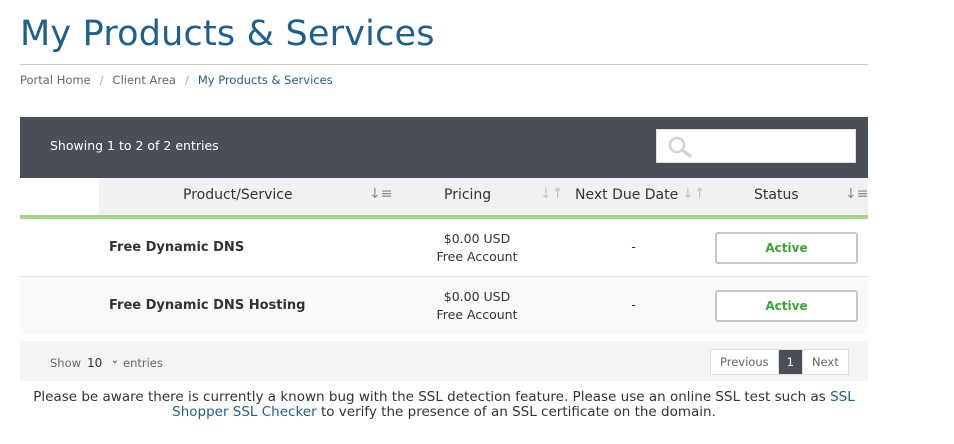  I want to click on column-header-next-due-date: Next Due Date ↓↑, so click(633, 198).